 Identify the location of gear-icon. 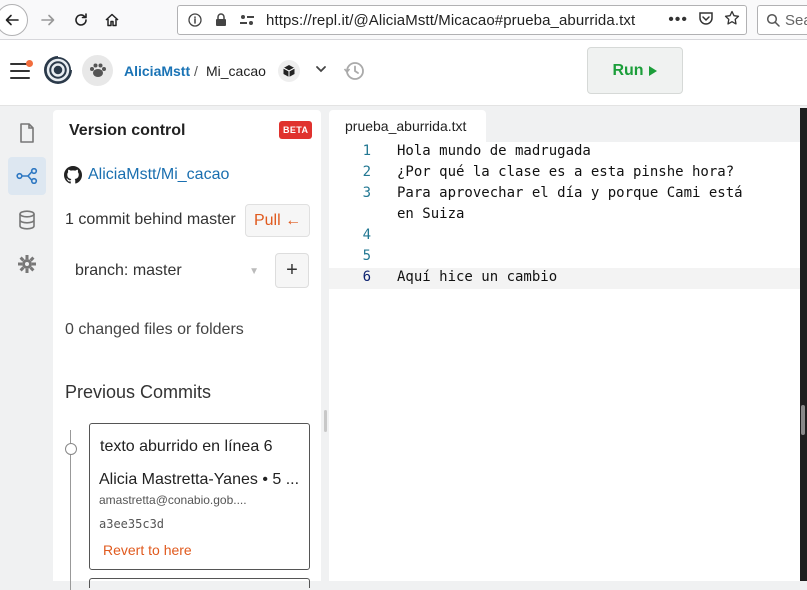
(27, 264).